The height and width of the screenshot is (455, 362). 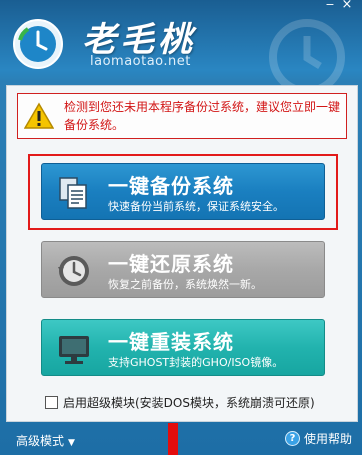 What do you see at coordinates (51, 402) in the screenshot?
I see `super-module-checkbox` at bounding box center [51, 402].